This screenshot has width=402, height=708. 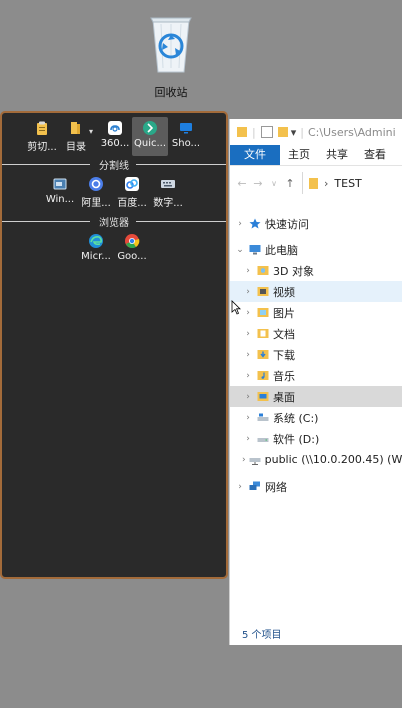 What do you see at coordinates (60, 184) in the screenshot?
I see `window-app-icon` at bounding box center [60, 184].